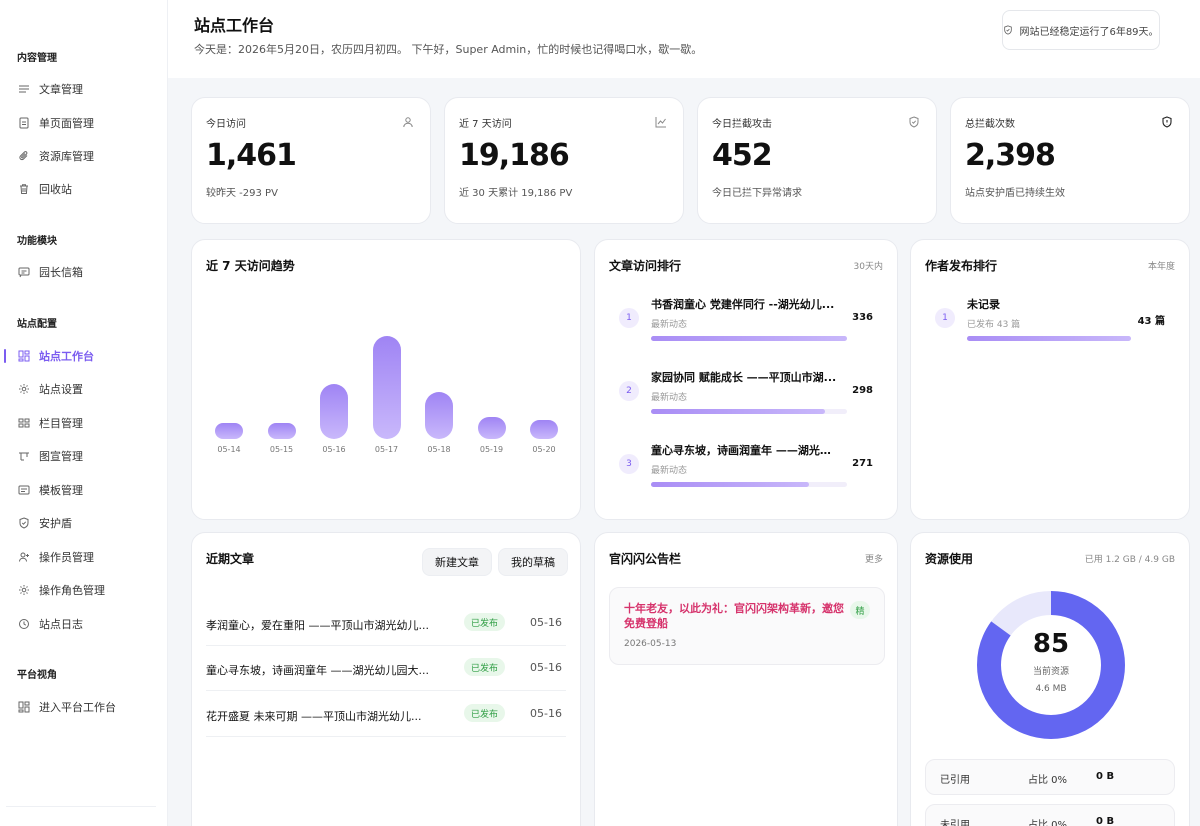 The height and width of the screenshot is (826, 1200). I want to click on sidebar-item-workbench: 站点工作台, so click(87, 356).